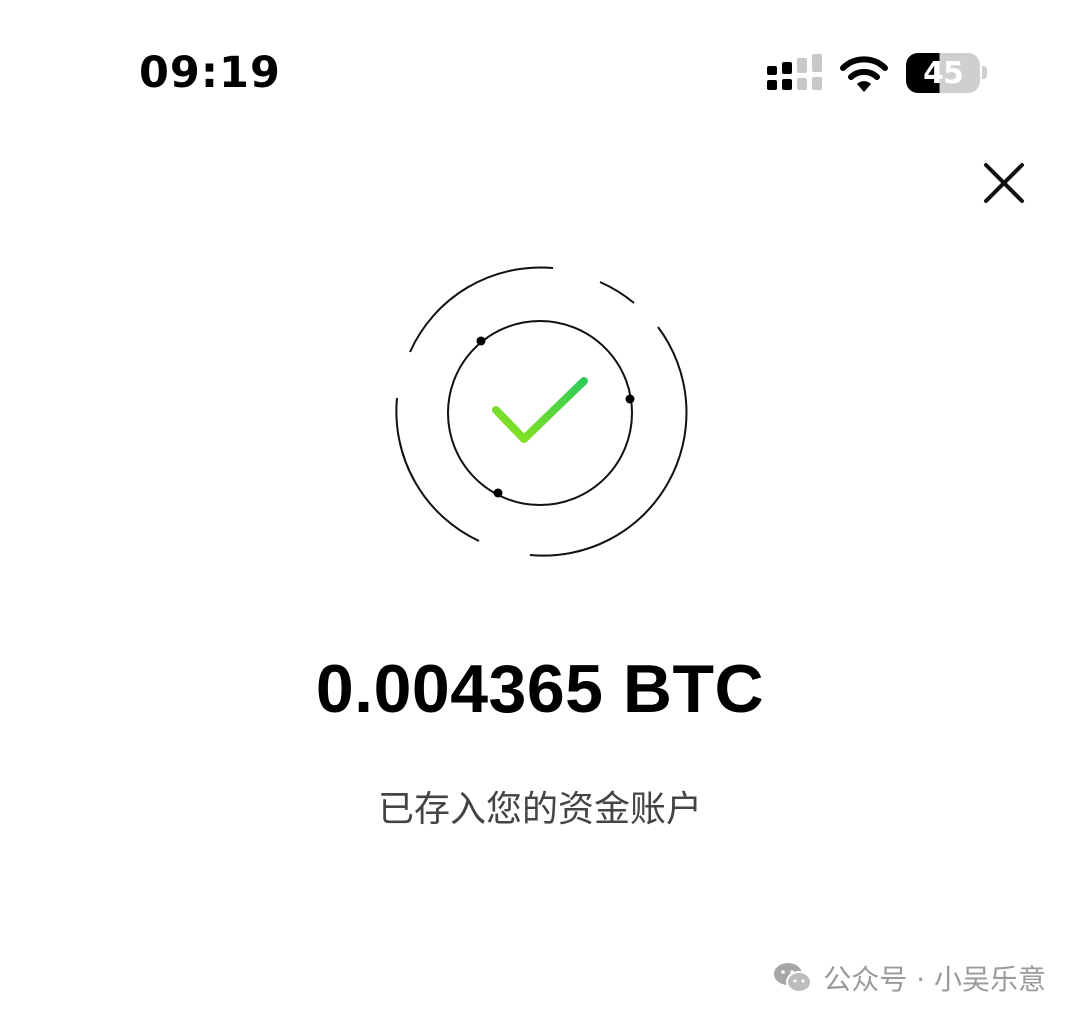 The width and height of the screenshot is (1080, 1023). I want to click on battery-level: 45, so click(943, 73).